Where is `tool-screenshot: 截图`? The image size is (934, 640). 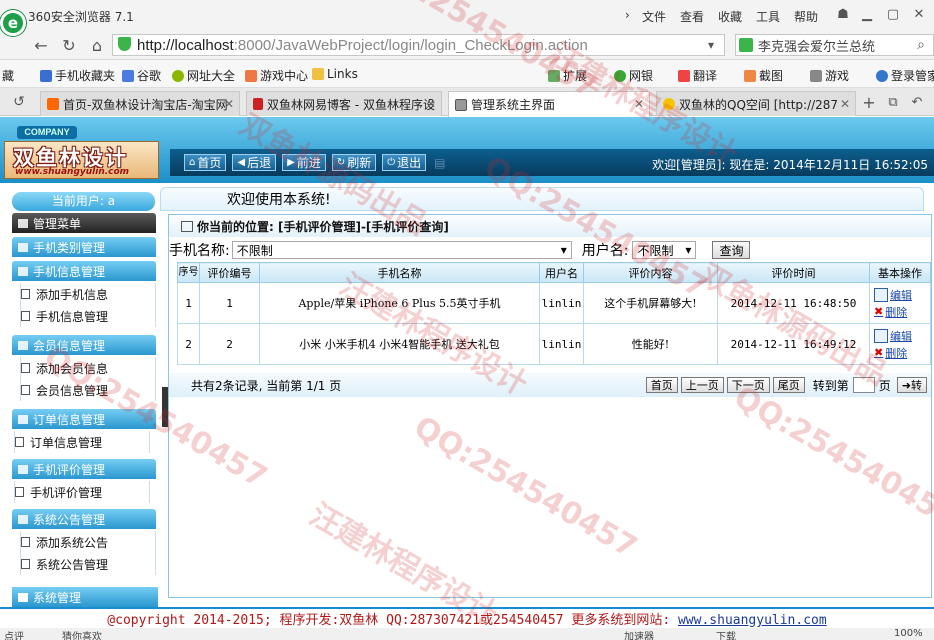
tool-screenshot: 截图 is located at coordinates (763, 75).